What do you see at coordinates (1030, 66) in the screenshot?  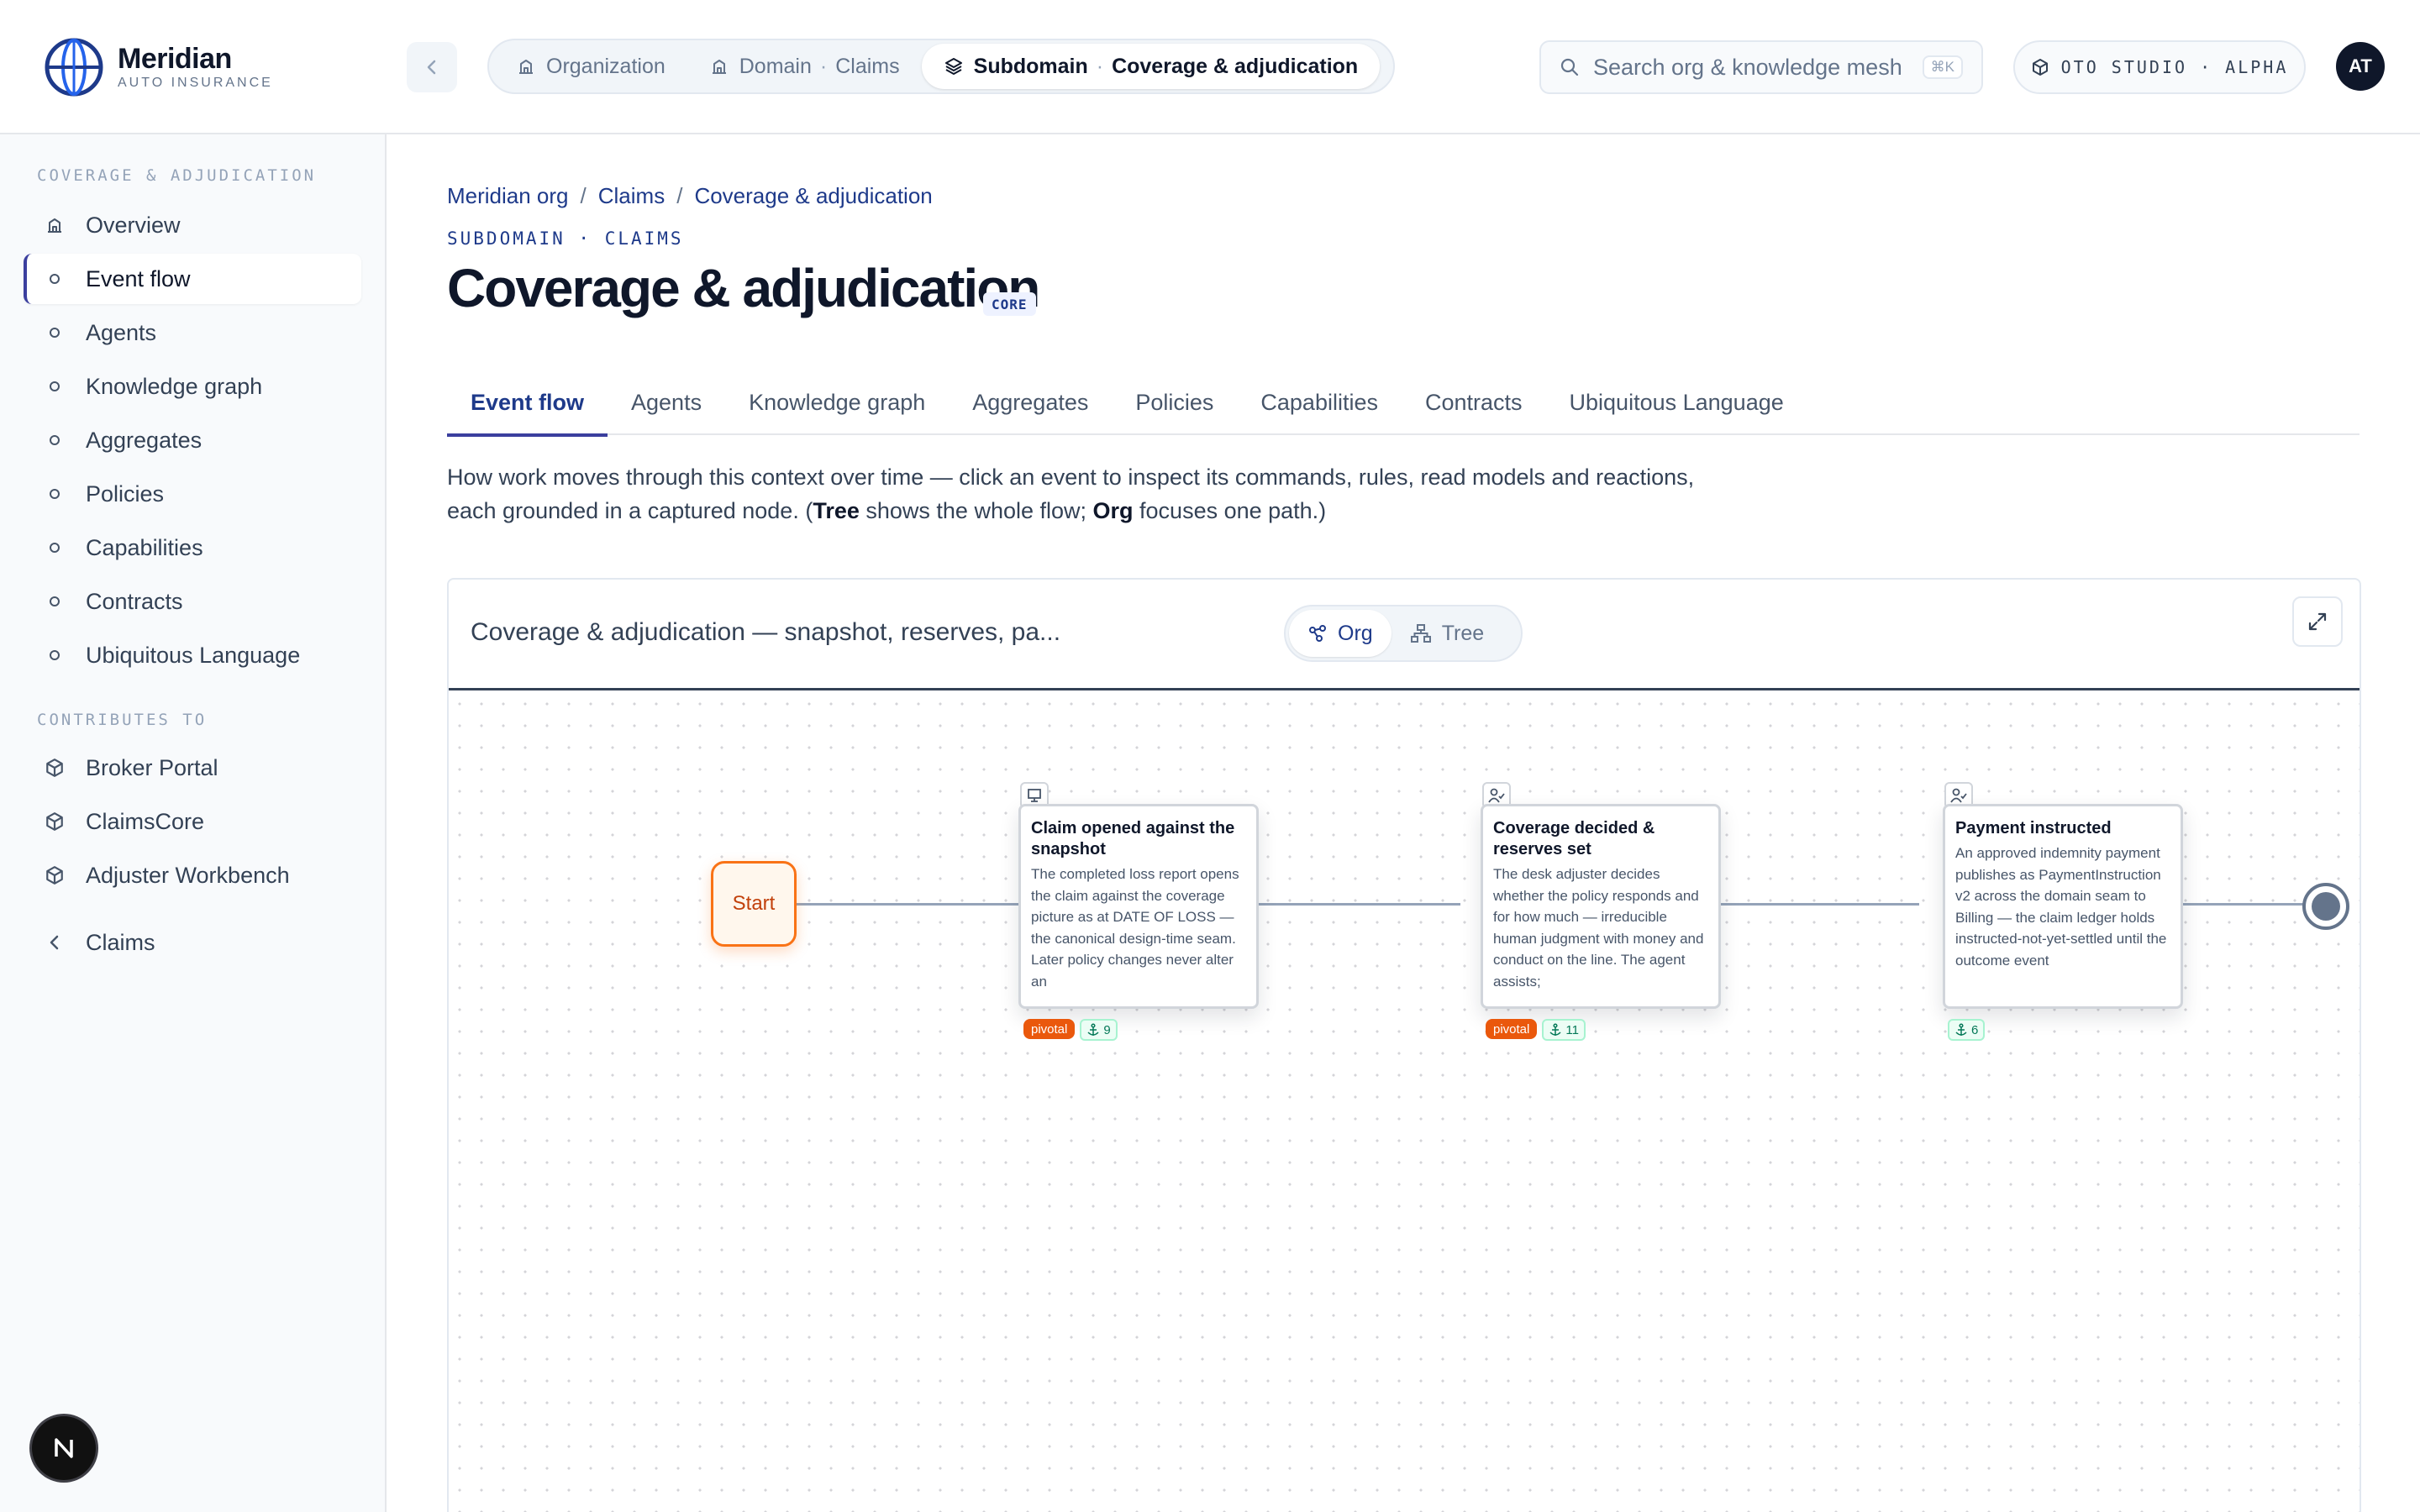 I see `scope-subdomain-label: Subdomain` at bounding box center [1030, 66].